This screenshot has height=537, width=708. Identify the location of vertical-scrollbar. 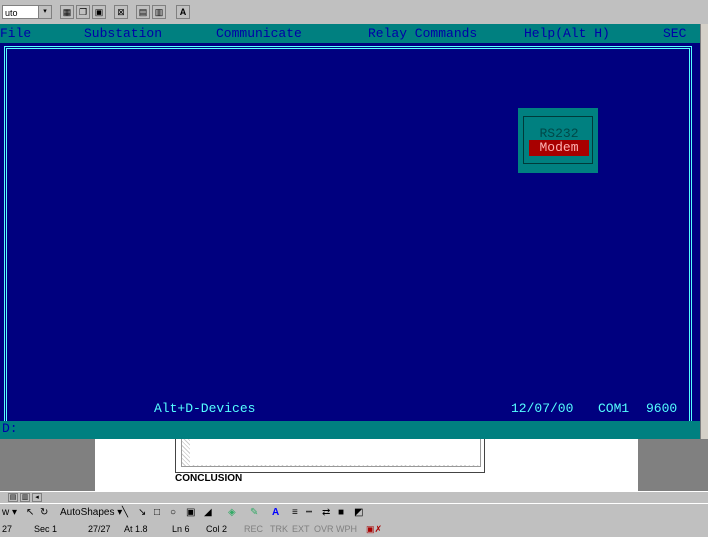
(704, 231).